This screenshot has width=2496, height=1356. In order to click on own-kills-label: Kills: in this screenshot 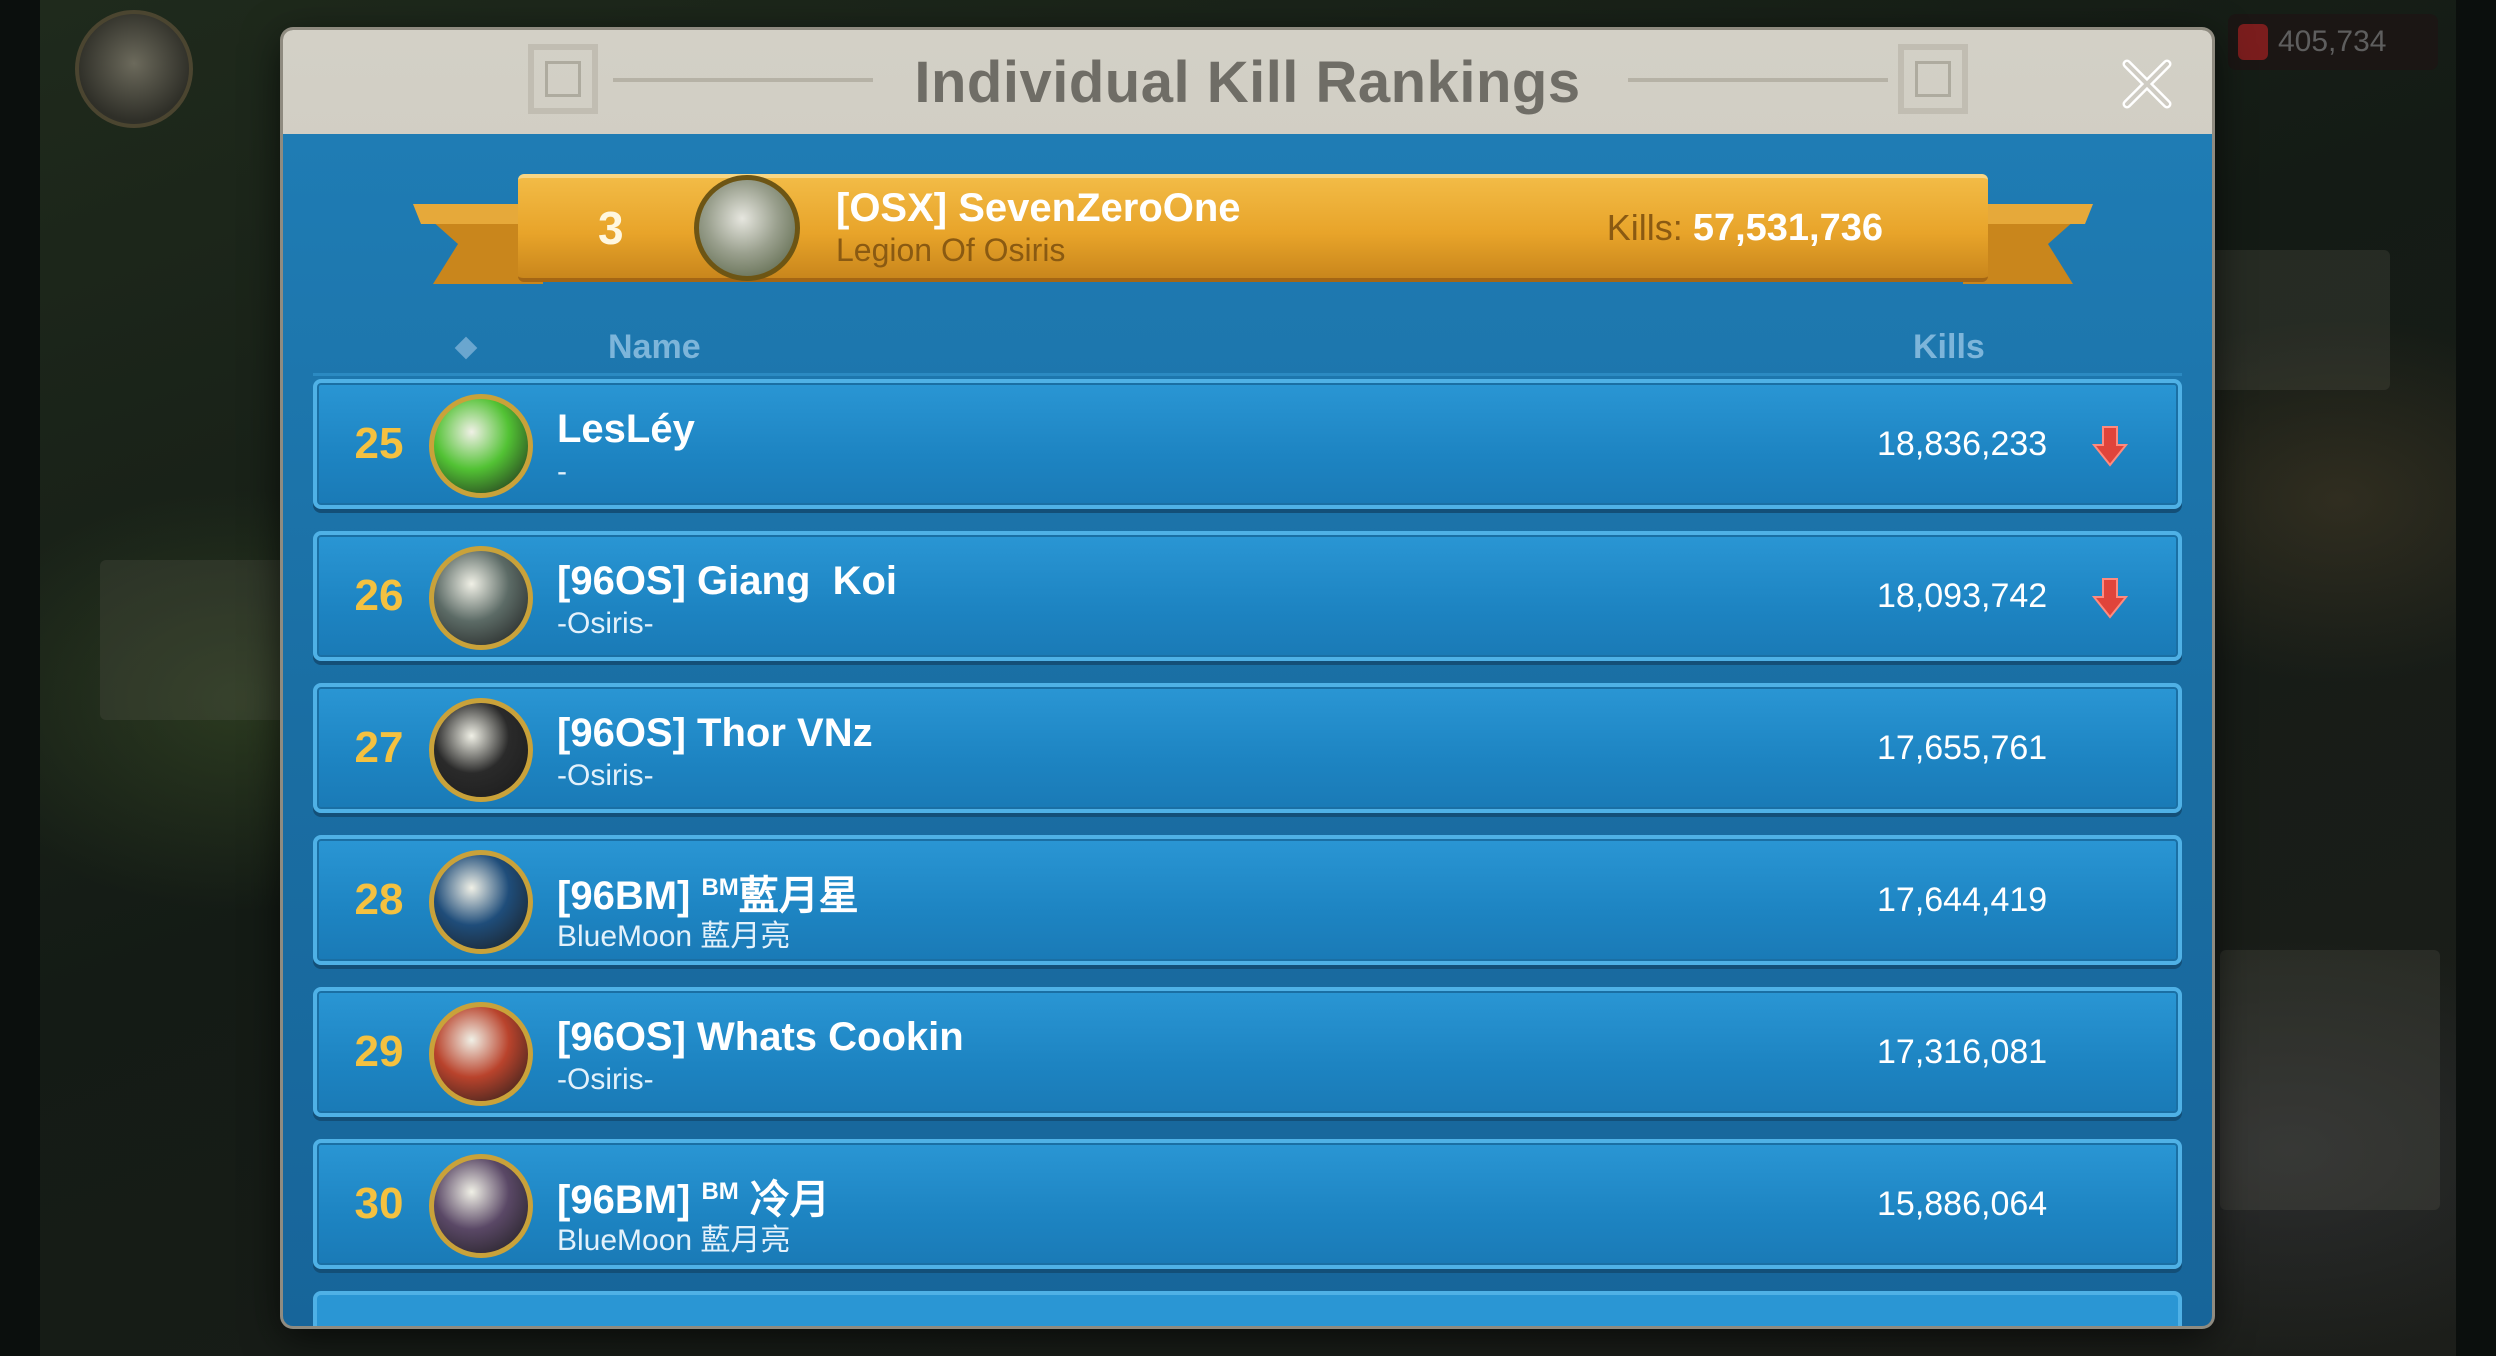, I will do `click(1644, 227)`.